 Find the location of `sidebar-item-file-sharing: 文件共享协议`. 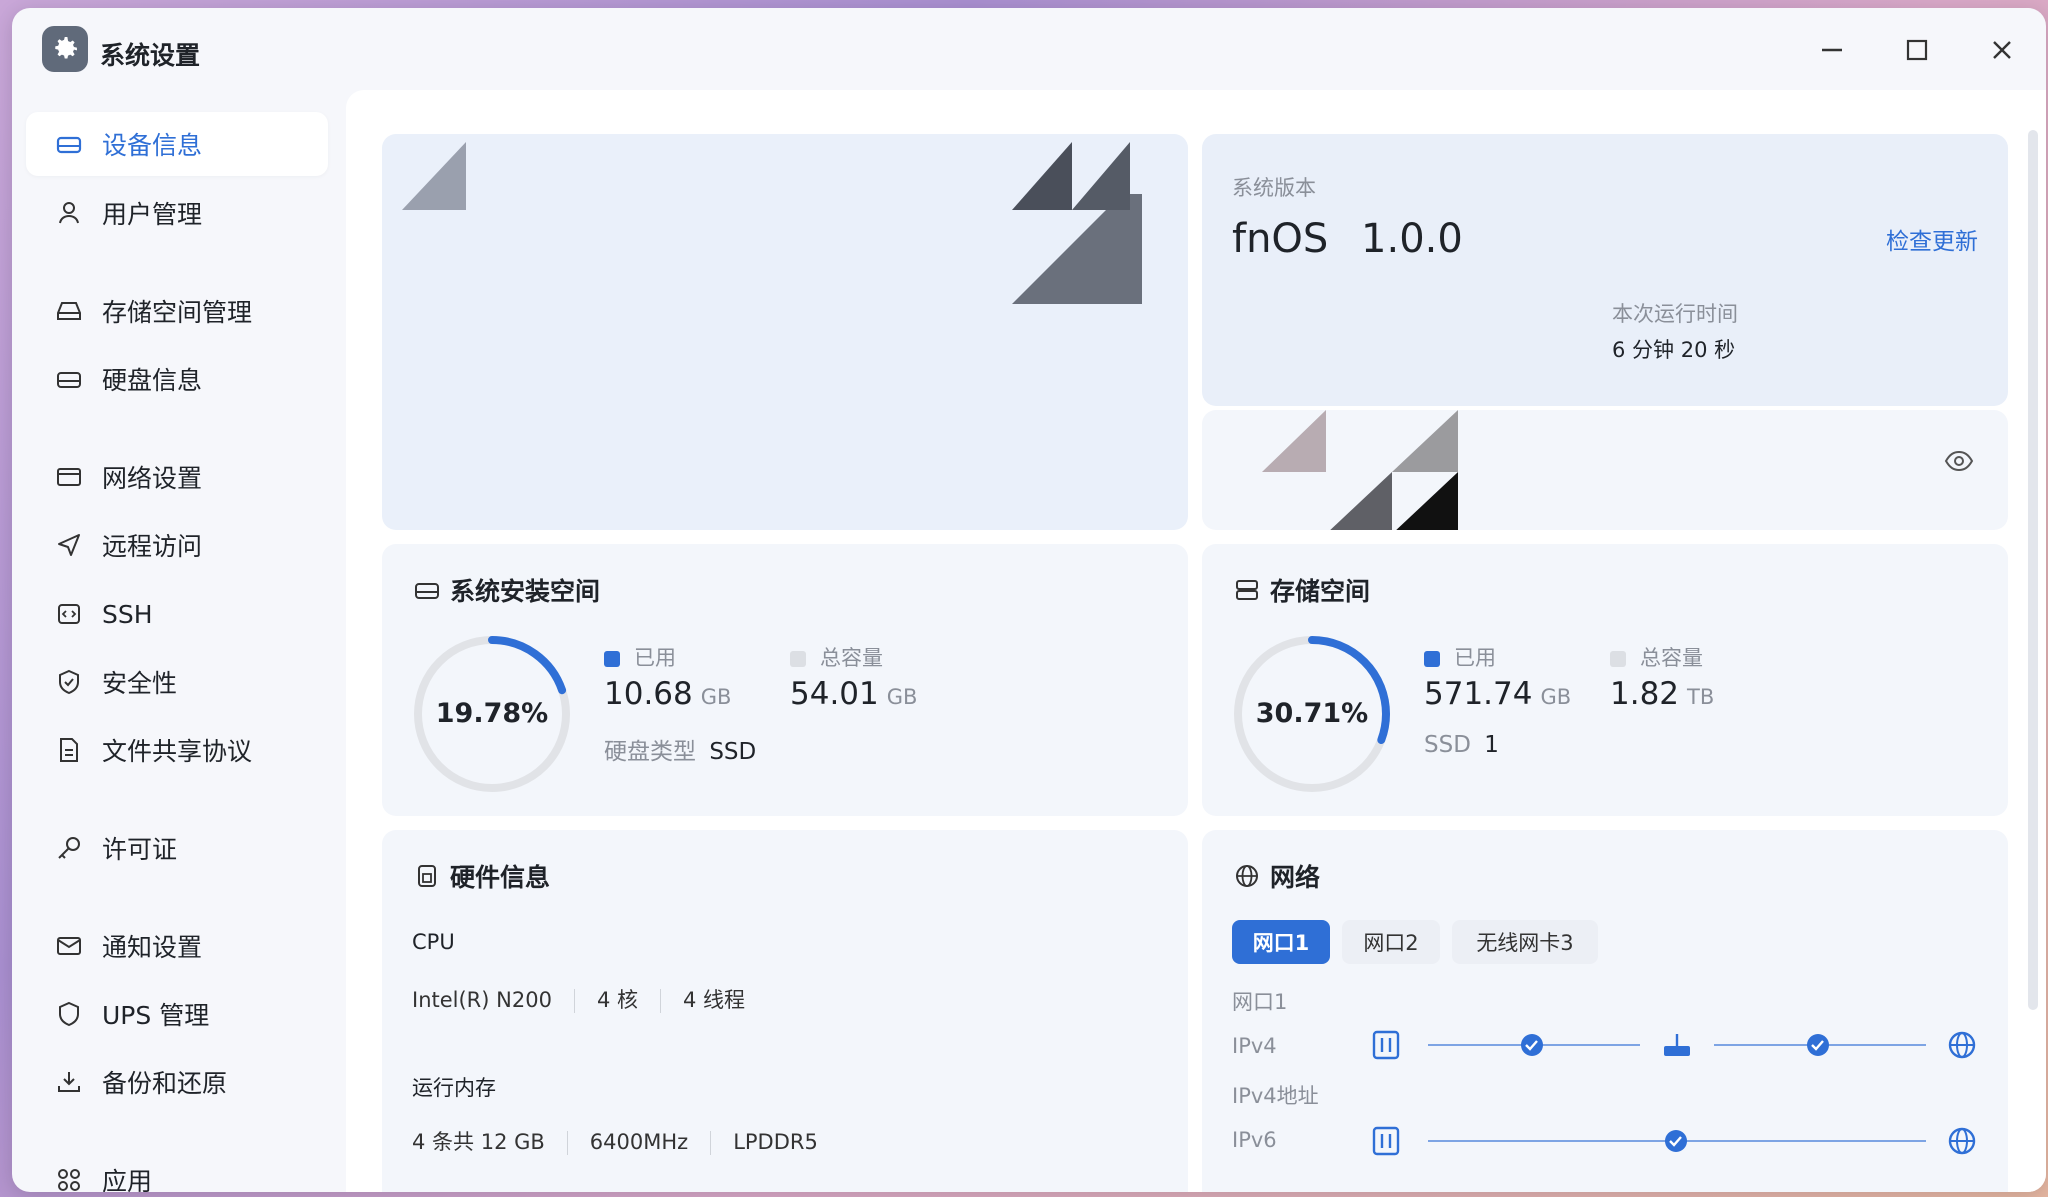

sidebar-item-file-sharing: 文件共享协议 is located at coordinates (177, 750).